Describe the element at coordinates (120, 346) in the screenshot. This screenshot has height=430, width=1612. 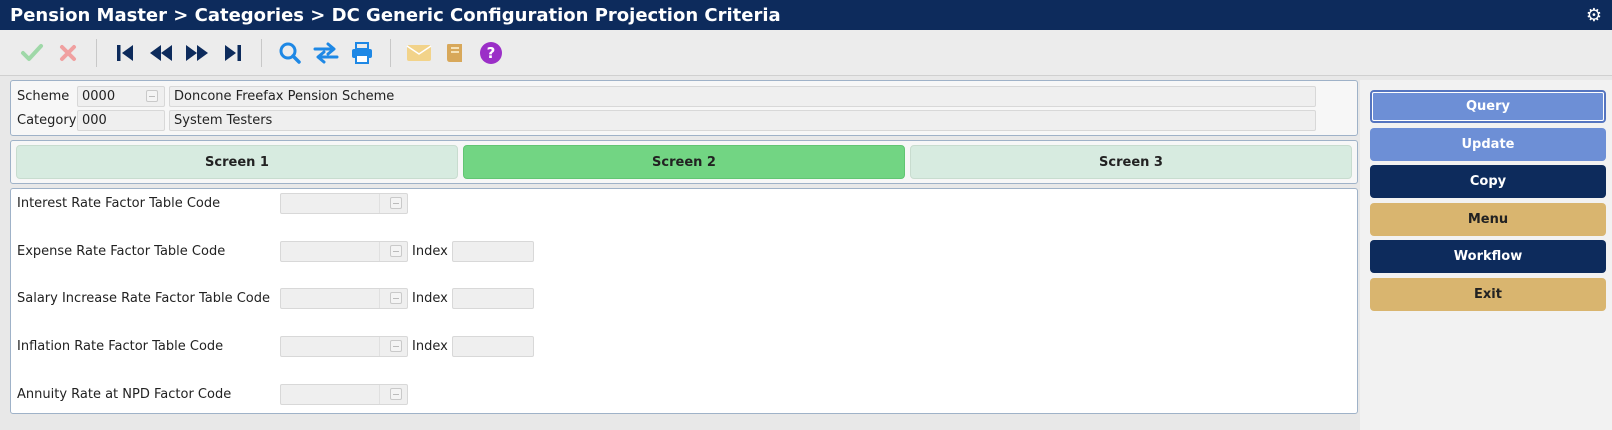
I see `inflation-rate-label: Inflation Rate Factor Table Code` at that location.